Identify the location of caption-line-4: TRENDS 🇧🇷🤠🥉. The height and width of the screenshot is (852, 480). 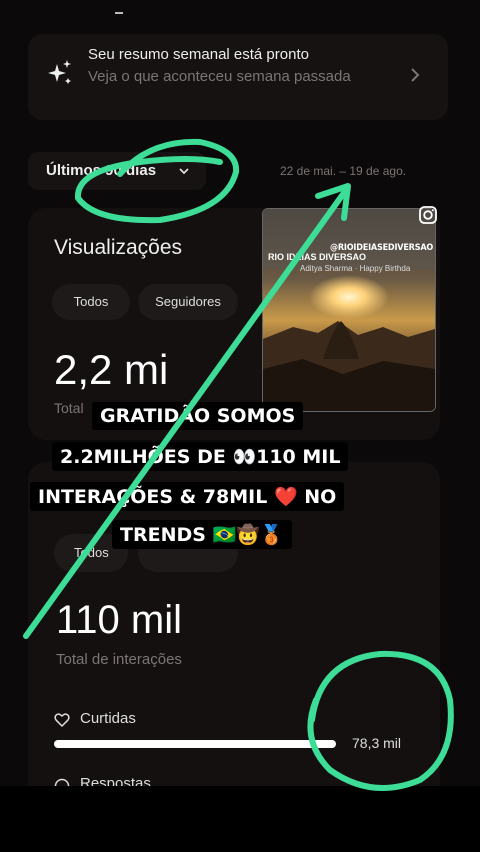
(202, 534).